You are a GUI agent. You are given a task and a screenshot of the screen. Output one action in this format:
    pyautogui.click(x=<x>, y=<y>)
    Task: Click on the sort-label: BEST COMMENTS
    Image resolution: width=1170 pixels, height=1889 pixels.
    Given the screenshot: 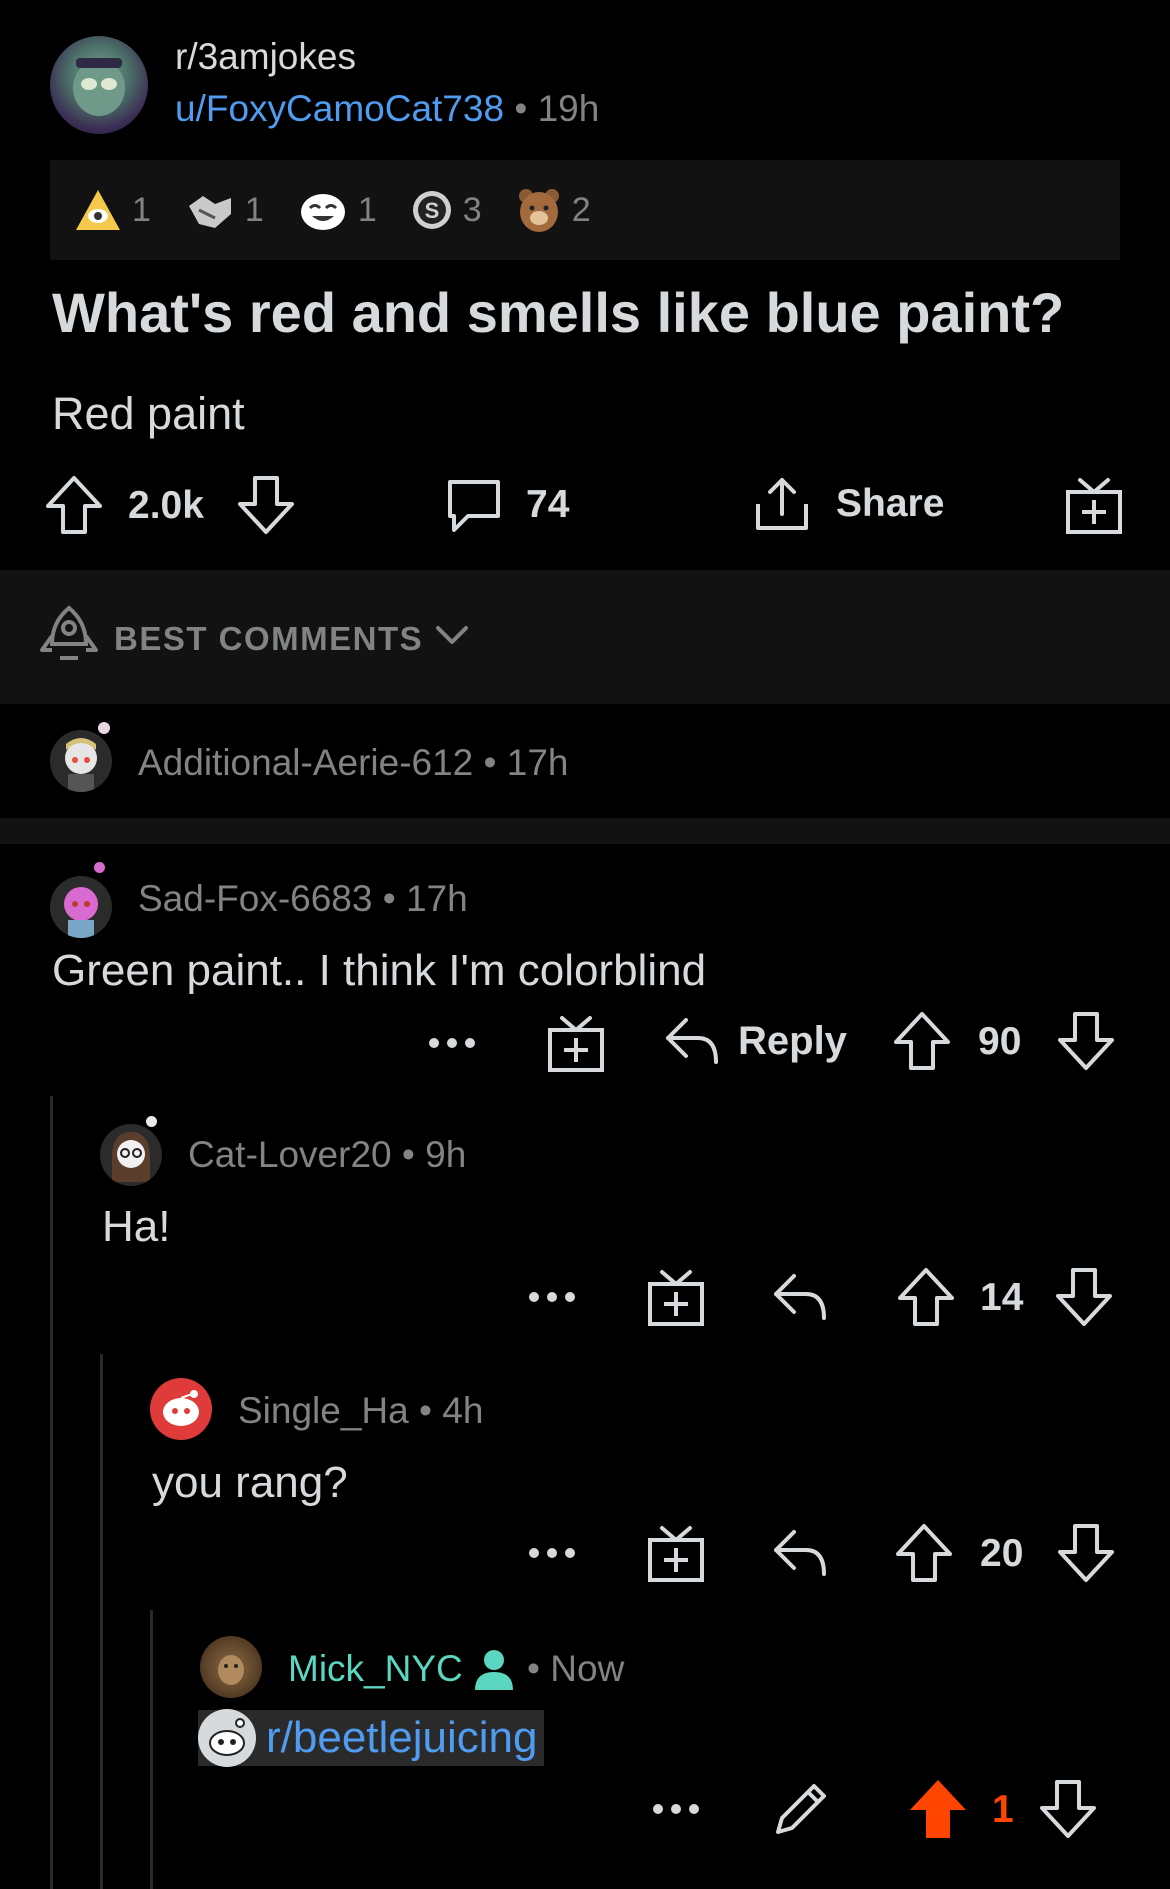 What is the action you would take?
    pyautogui.click(x=268, y=639)
    